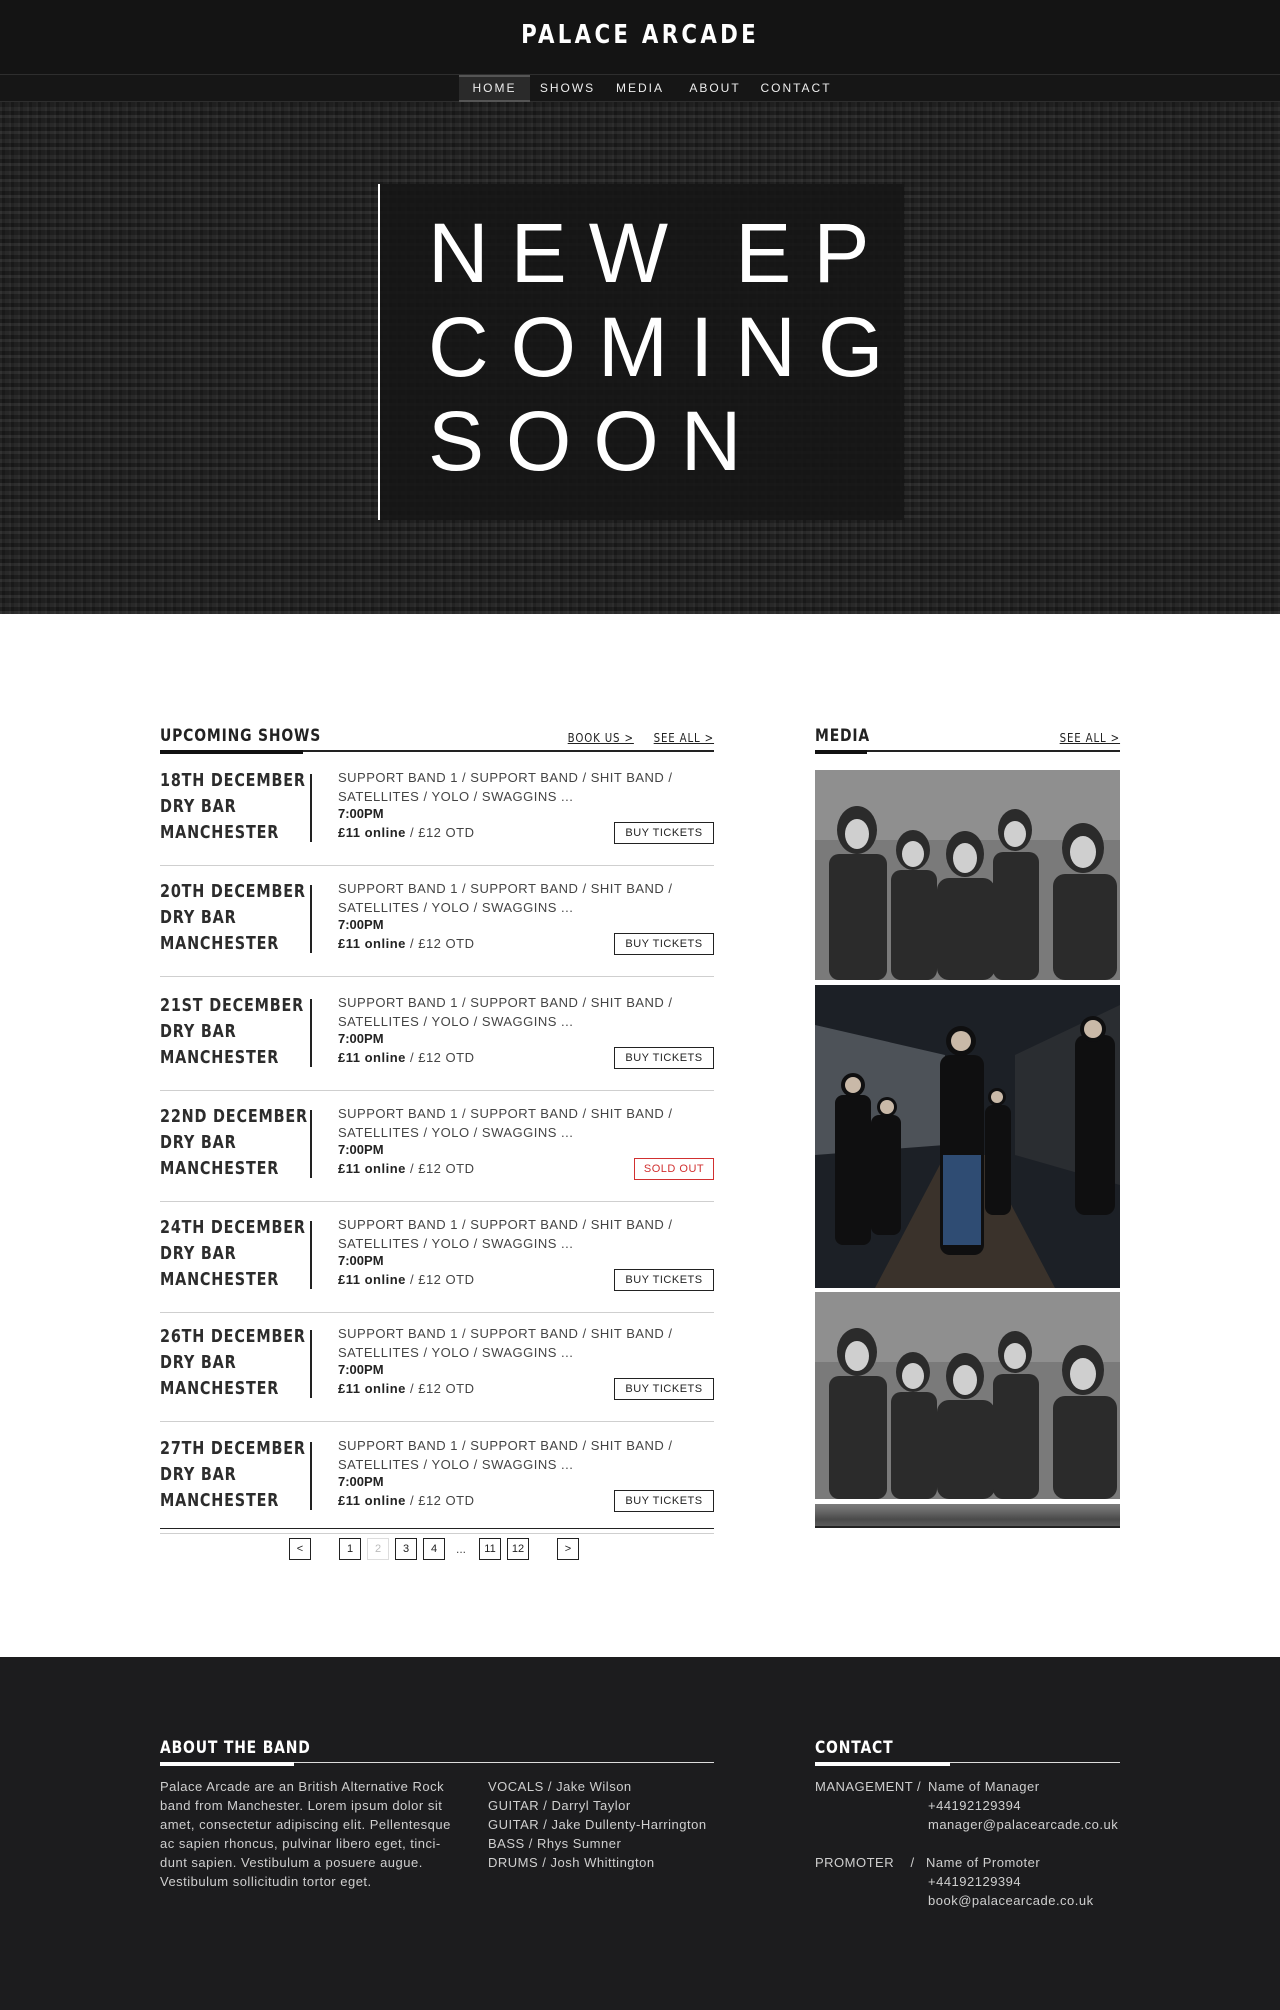 The width and height of the screenshot is (1280, 2010). Describe the element at coordinates (865, 1862) in the screenshot. I see `promoter-label: PROMOTER /` at that location.